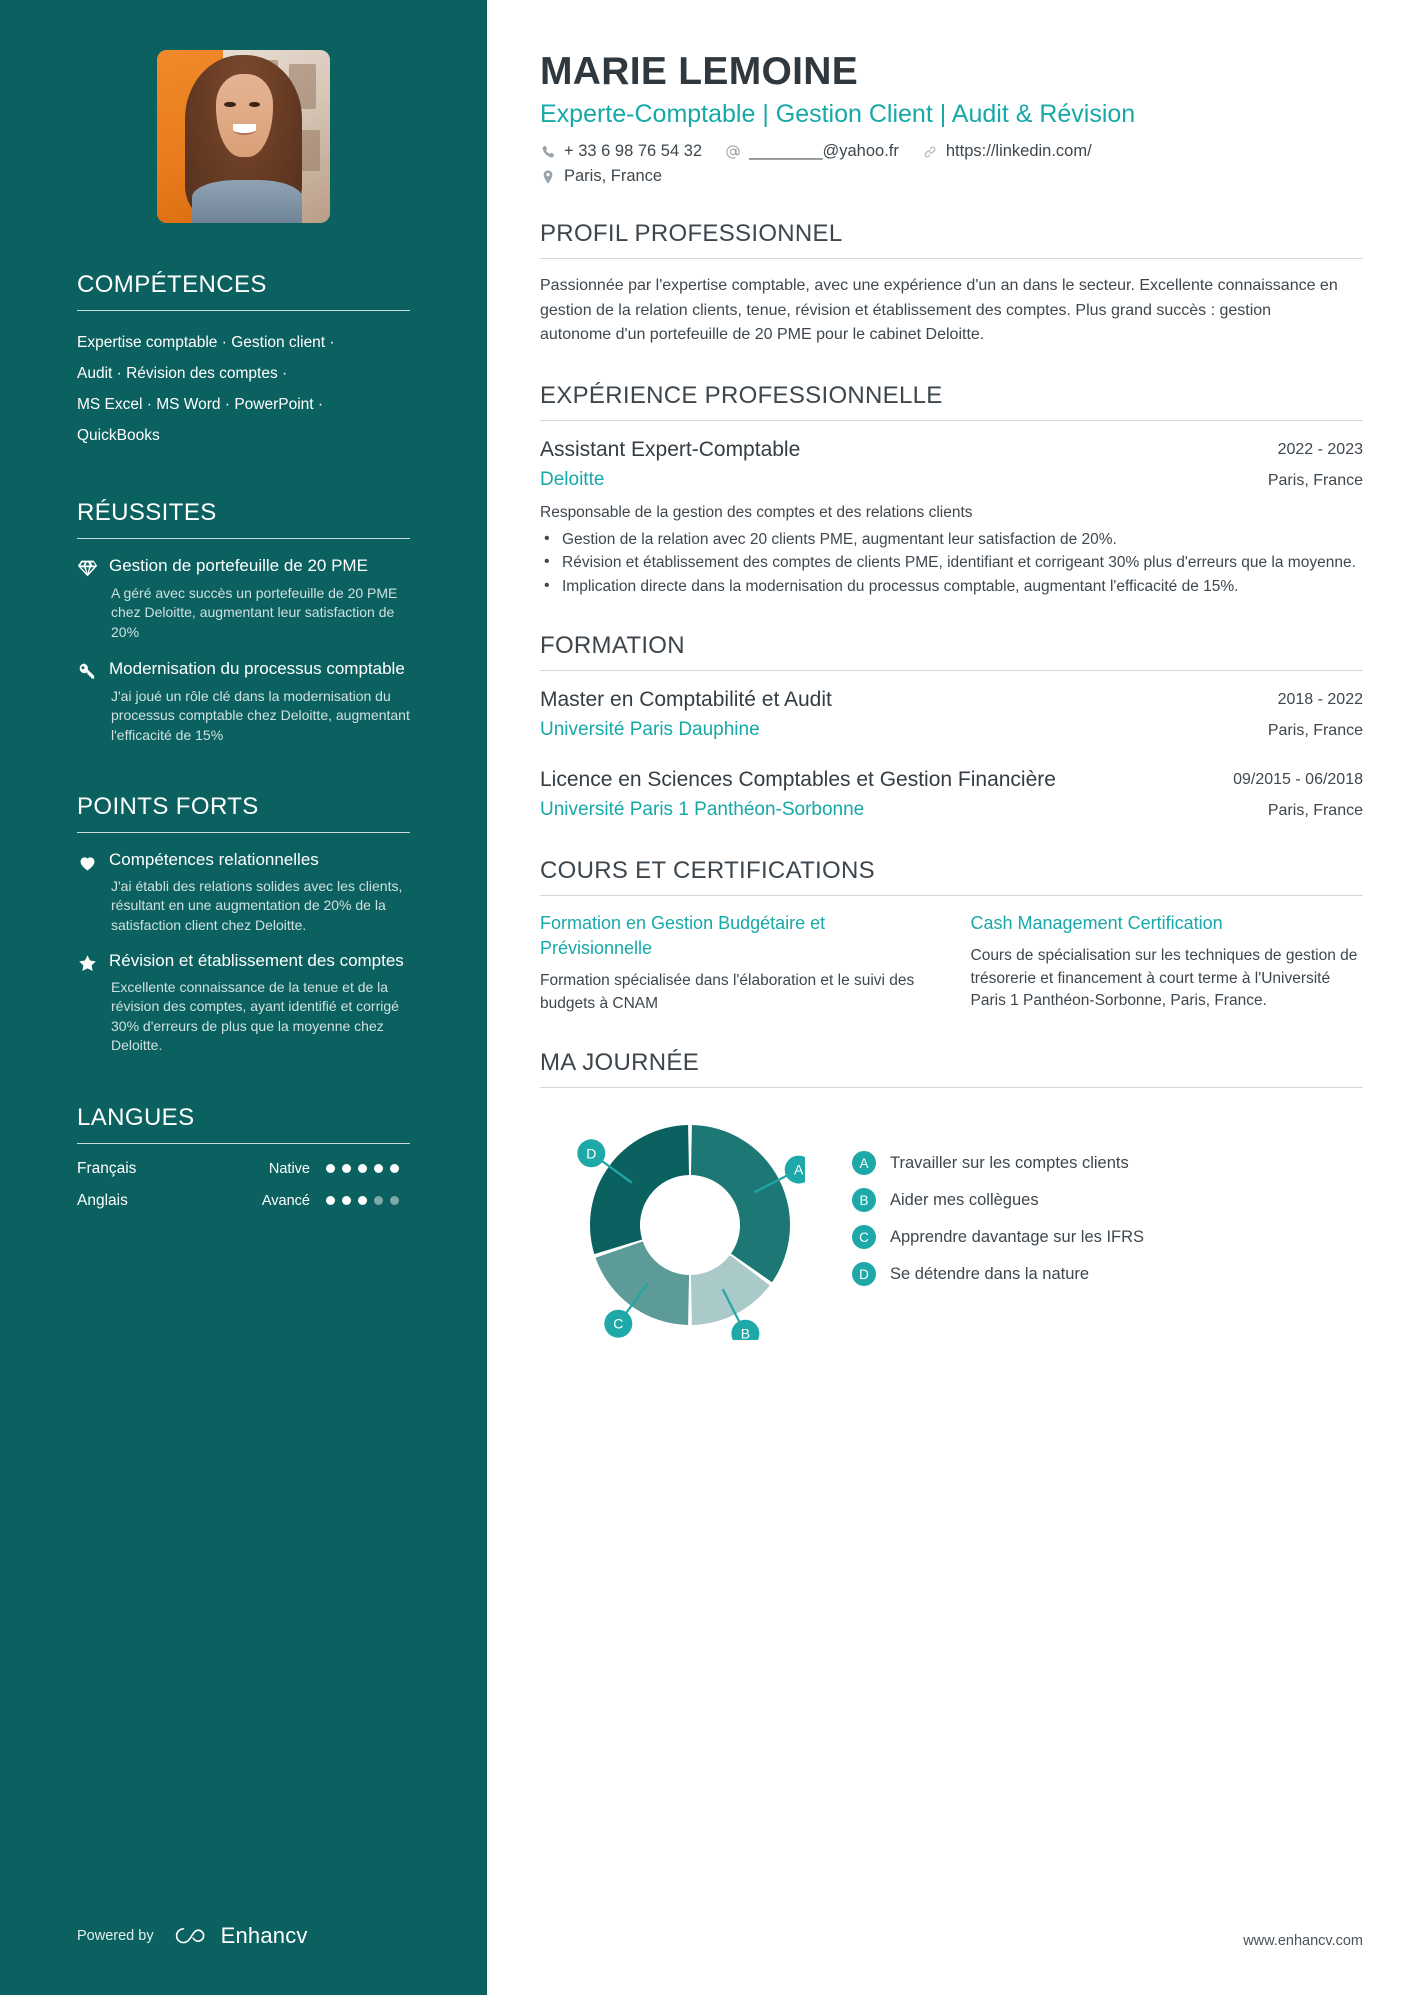 This screenshot has width=1410, height=1995. Describe the element at coordinates (864, 1237) in the screenshot. I see `legend-badge-c: C` at that location.